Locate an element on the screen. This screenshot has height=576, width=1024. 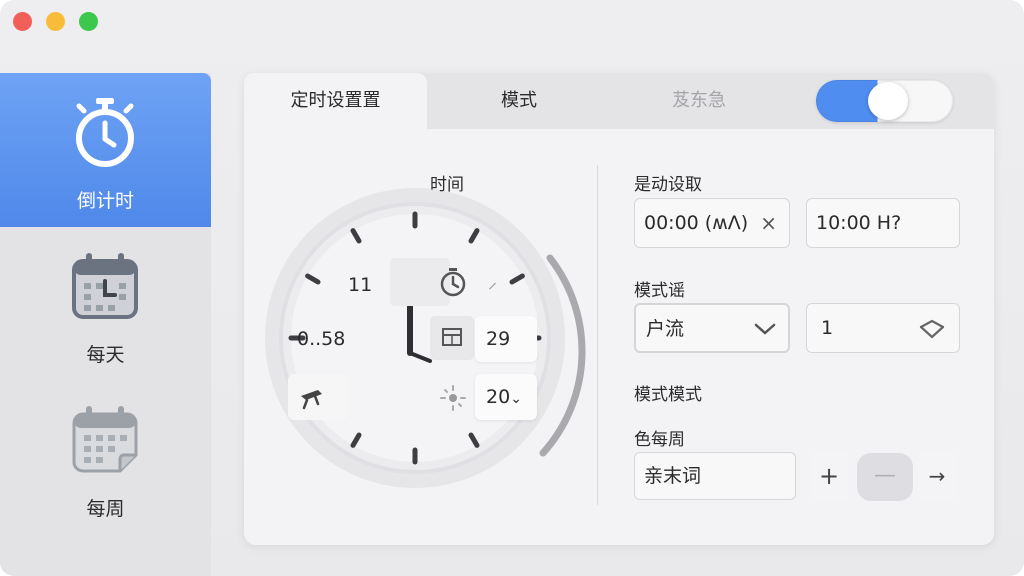
tab-disabled: 芨东急 is located at coordinates (699, 101).